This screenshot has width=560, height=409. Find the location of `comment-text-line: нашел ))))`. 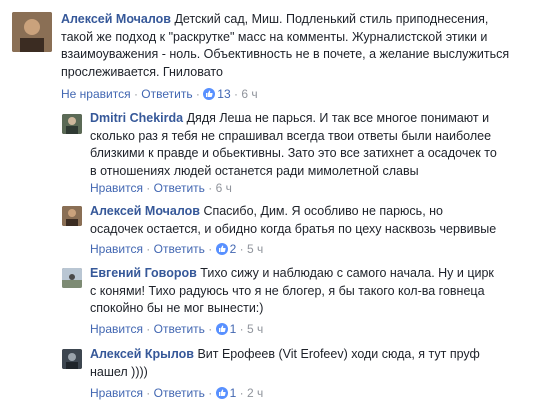

comment-text-line: нашел )))) is located at coordinates (119, 371).